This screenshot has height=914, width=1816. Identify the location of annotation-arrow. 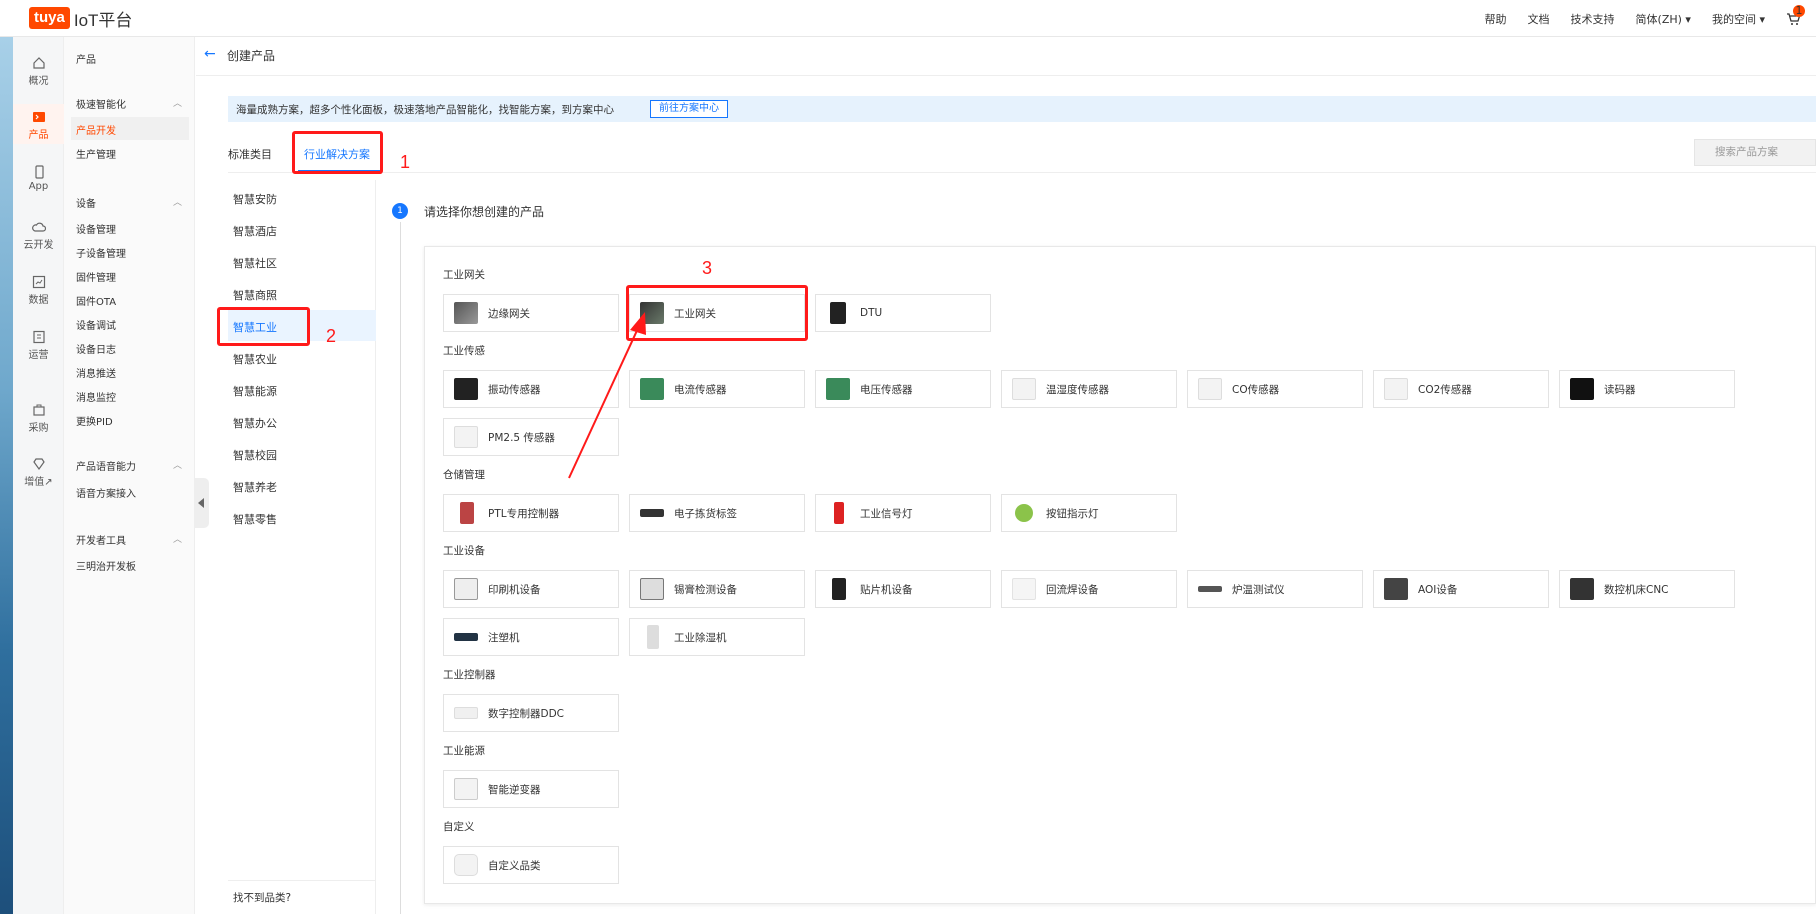
(607, 395).